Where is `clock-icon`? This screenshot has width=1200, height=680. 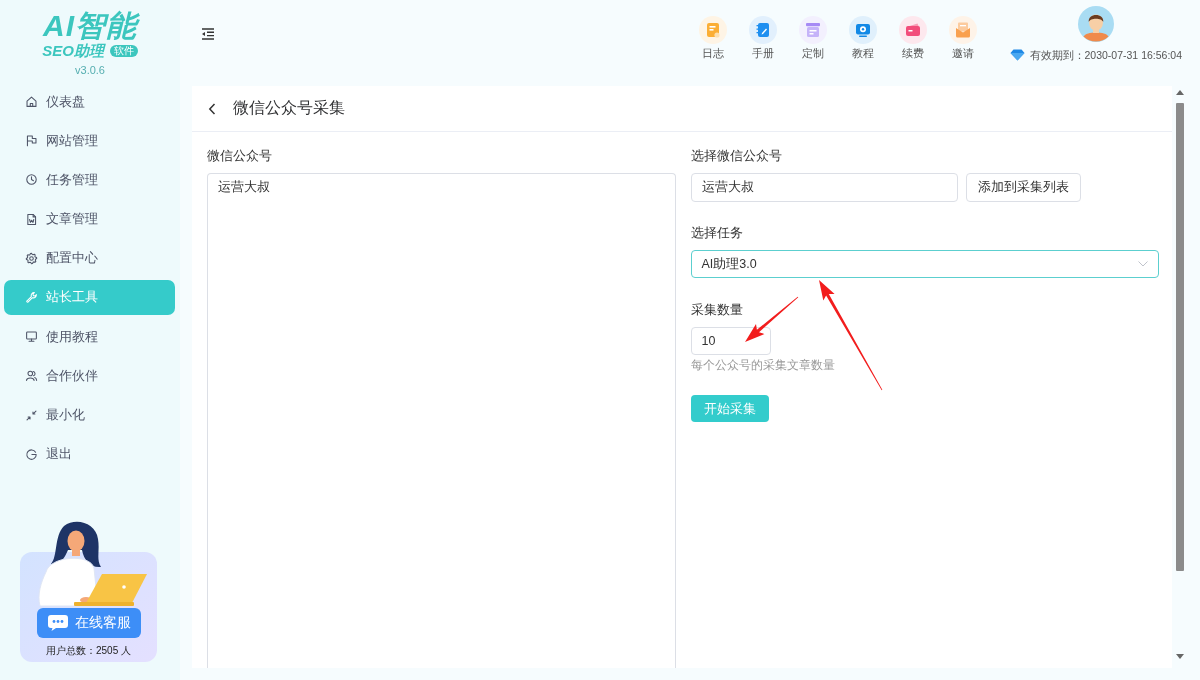 clock-icon is located at coordinates (31, 180).